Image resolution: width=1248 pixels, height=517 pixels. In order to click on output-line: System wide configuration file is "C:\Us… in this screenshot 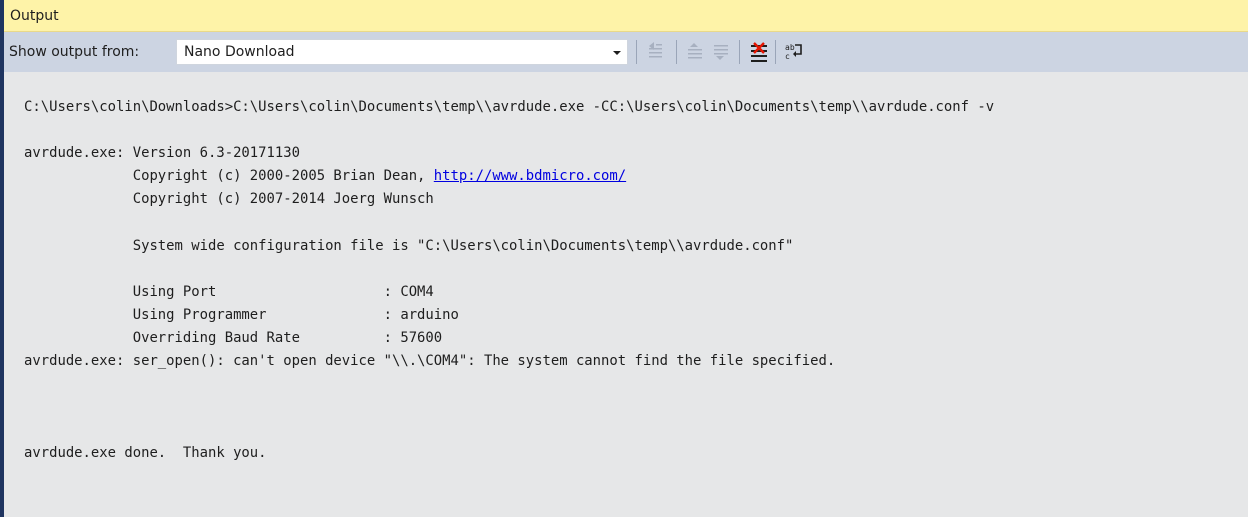, I will do `click(409, 245)`.